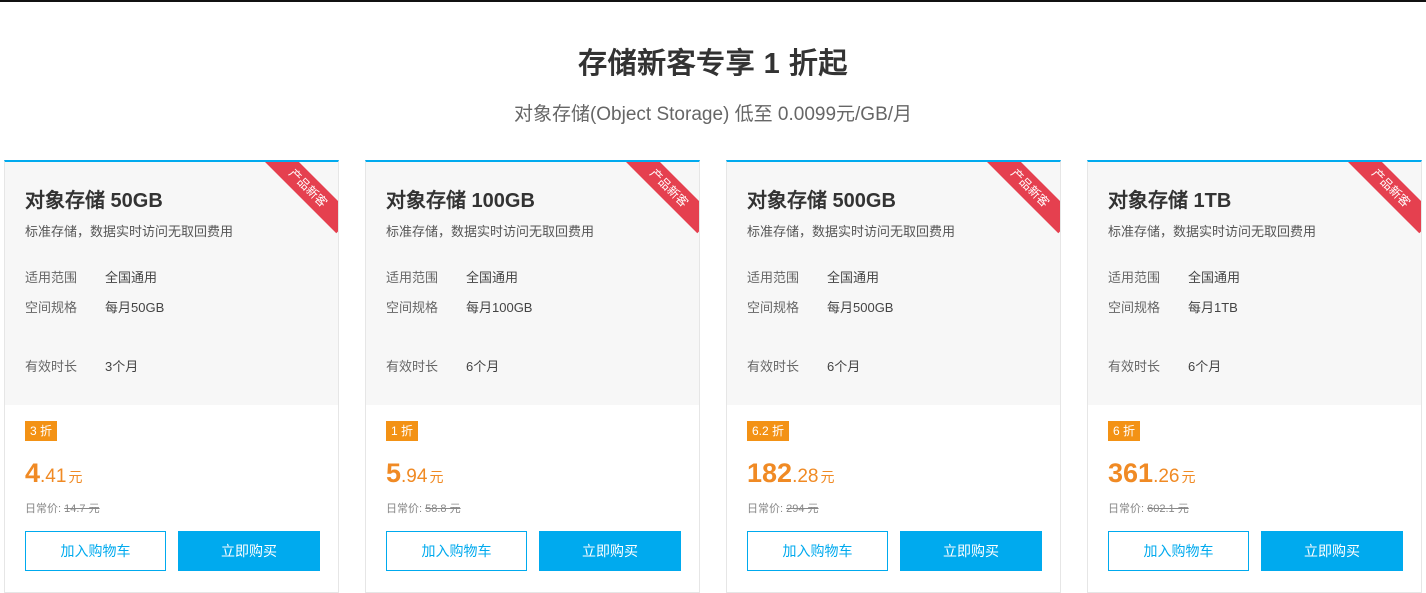 This screenshot has width=1426, height=593. I want to click on price: 182.28 元, so click(790, 473).